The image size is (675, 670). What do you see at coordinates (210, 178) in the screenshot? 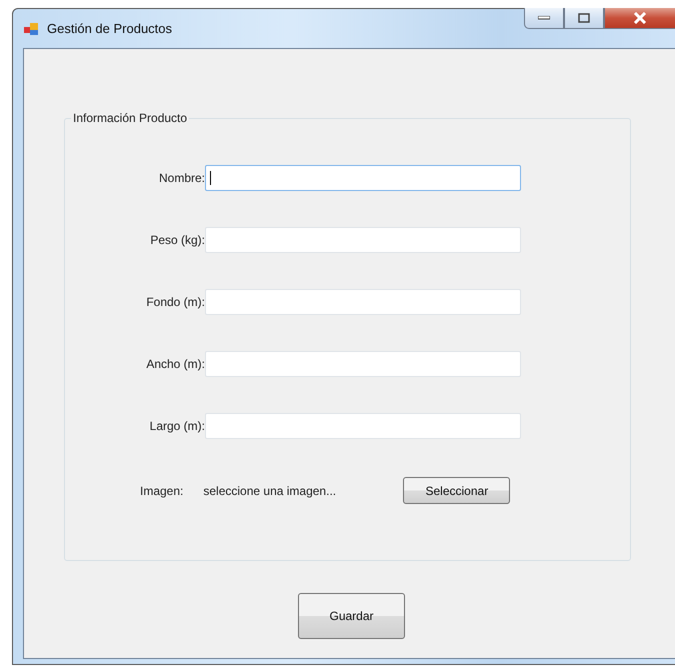
I see `text-caret` at bounding box center [210, 178].